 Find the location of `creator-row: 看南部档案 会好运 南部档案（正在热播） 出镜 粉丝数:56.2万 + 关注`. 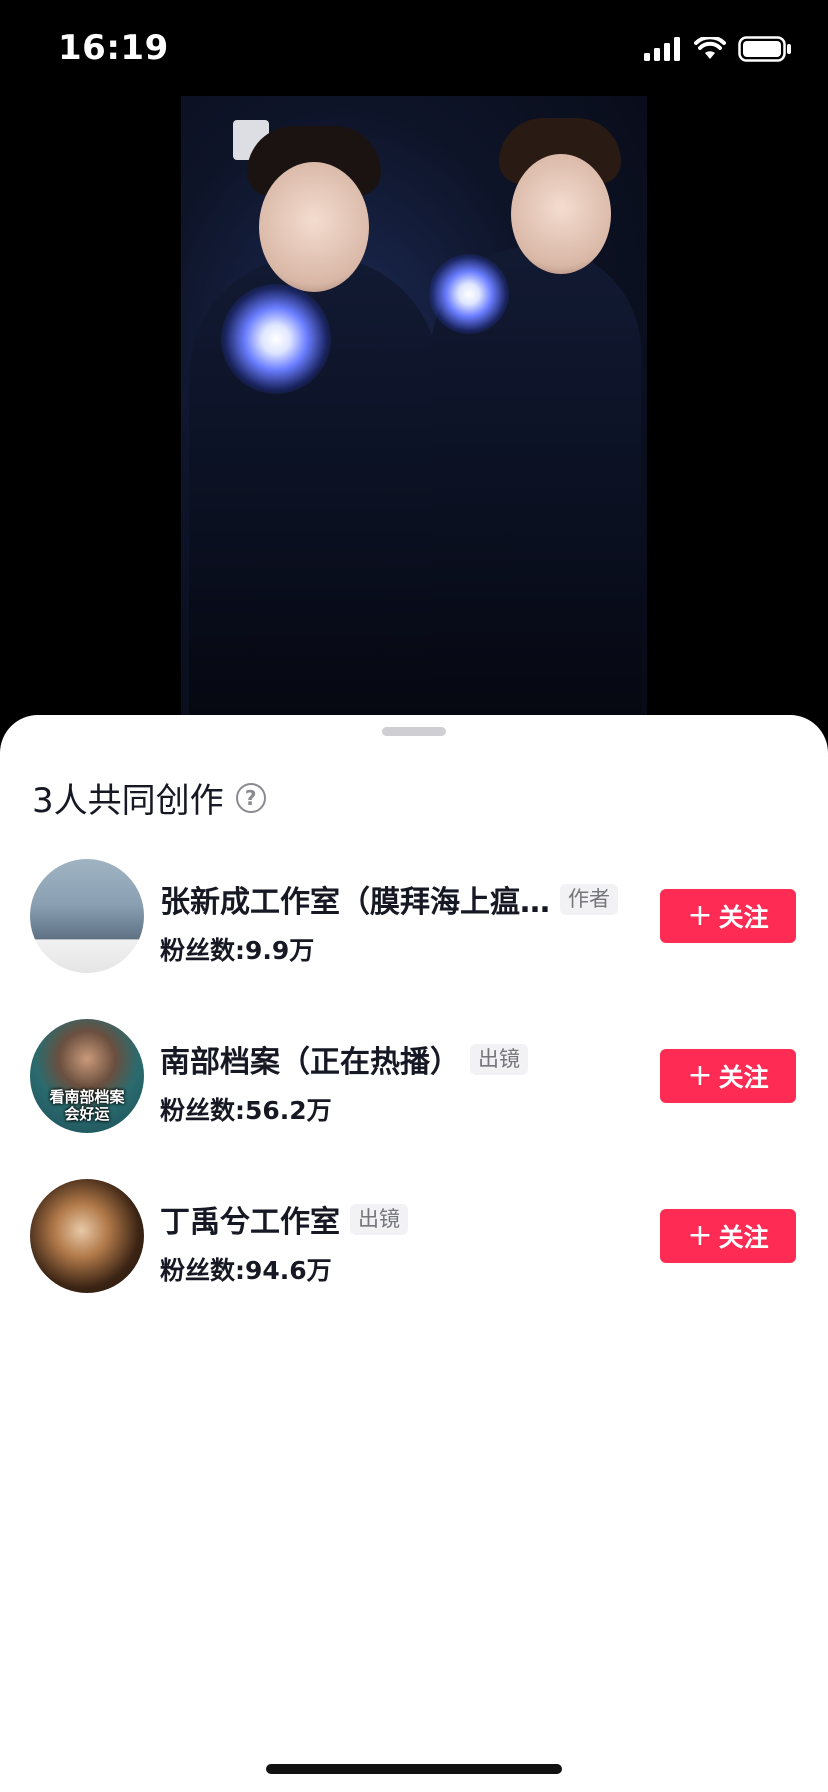

creator-row: 看南部档案 会好运 南部档案（正在热播） 出镜 粉丝数:56.2万 + 关注 is located at coordinates (414, 1077).